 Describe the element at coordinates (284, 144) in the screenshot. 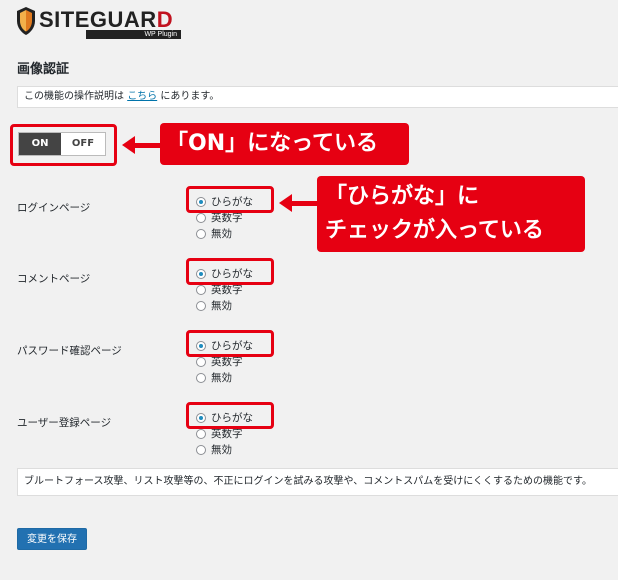

I see `on-callout: 「ON」になっている` at that location.